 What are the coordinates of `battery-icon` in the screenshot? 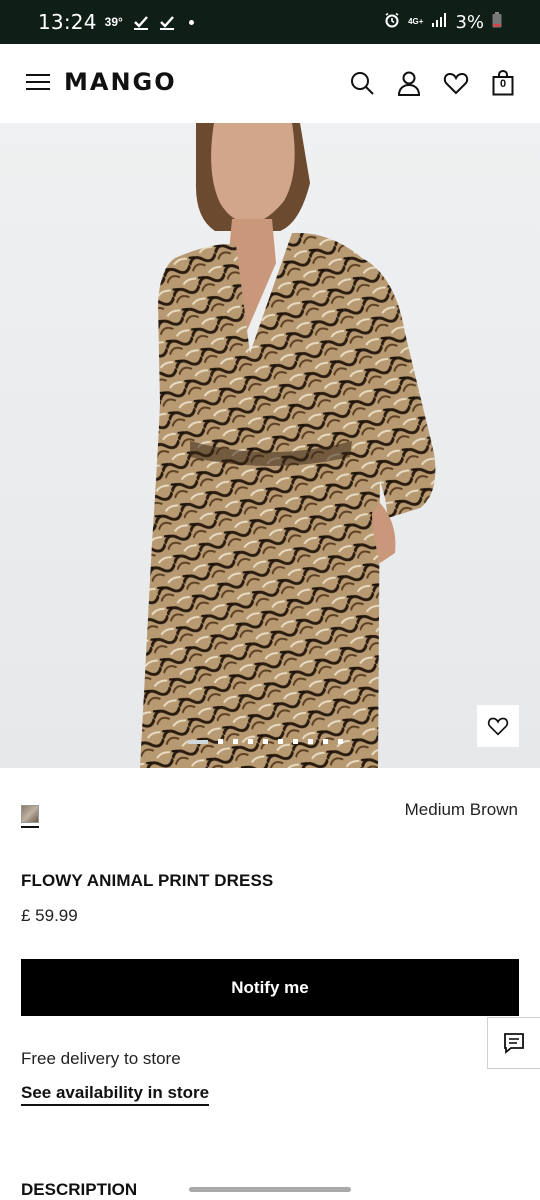 It's located at (497, 22).